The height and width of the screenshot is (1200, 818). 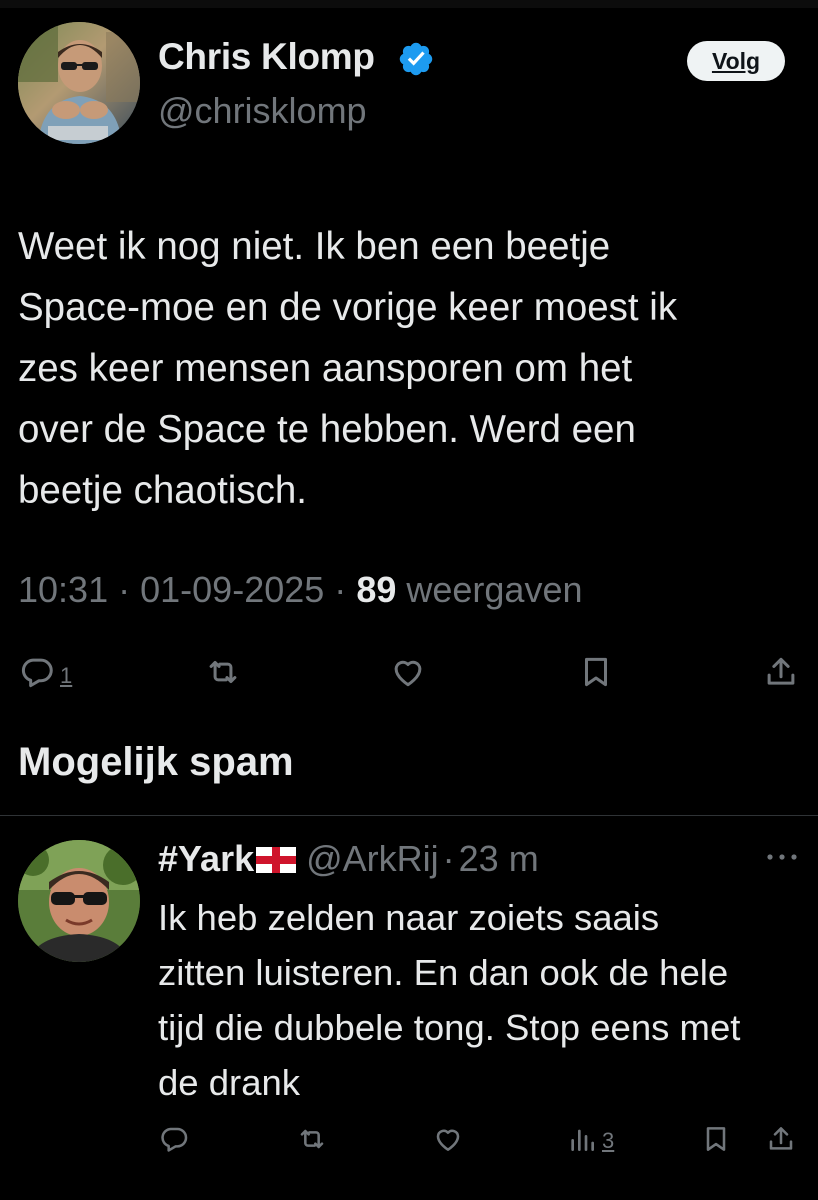 I want to click on reply-reply-button, so click(x=174, y=1139).